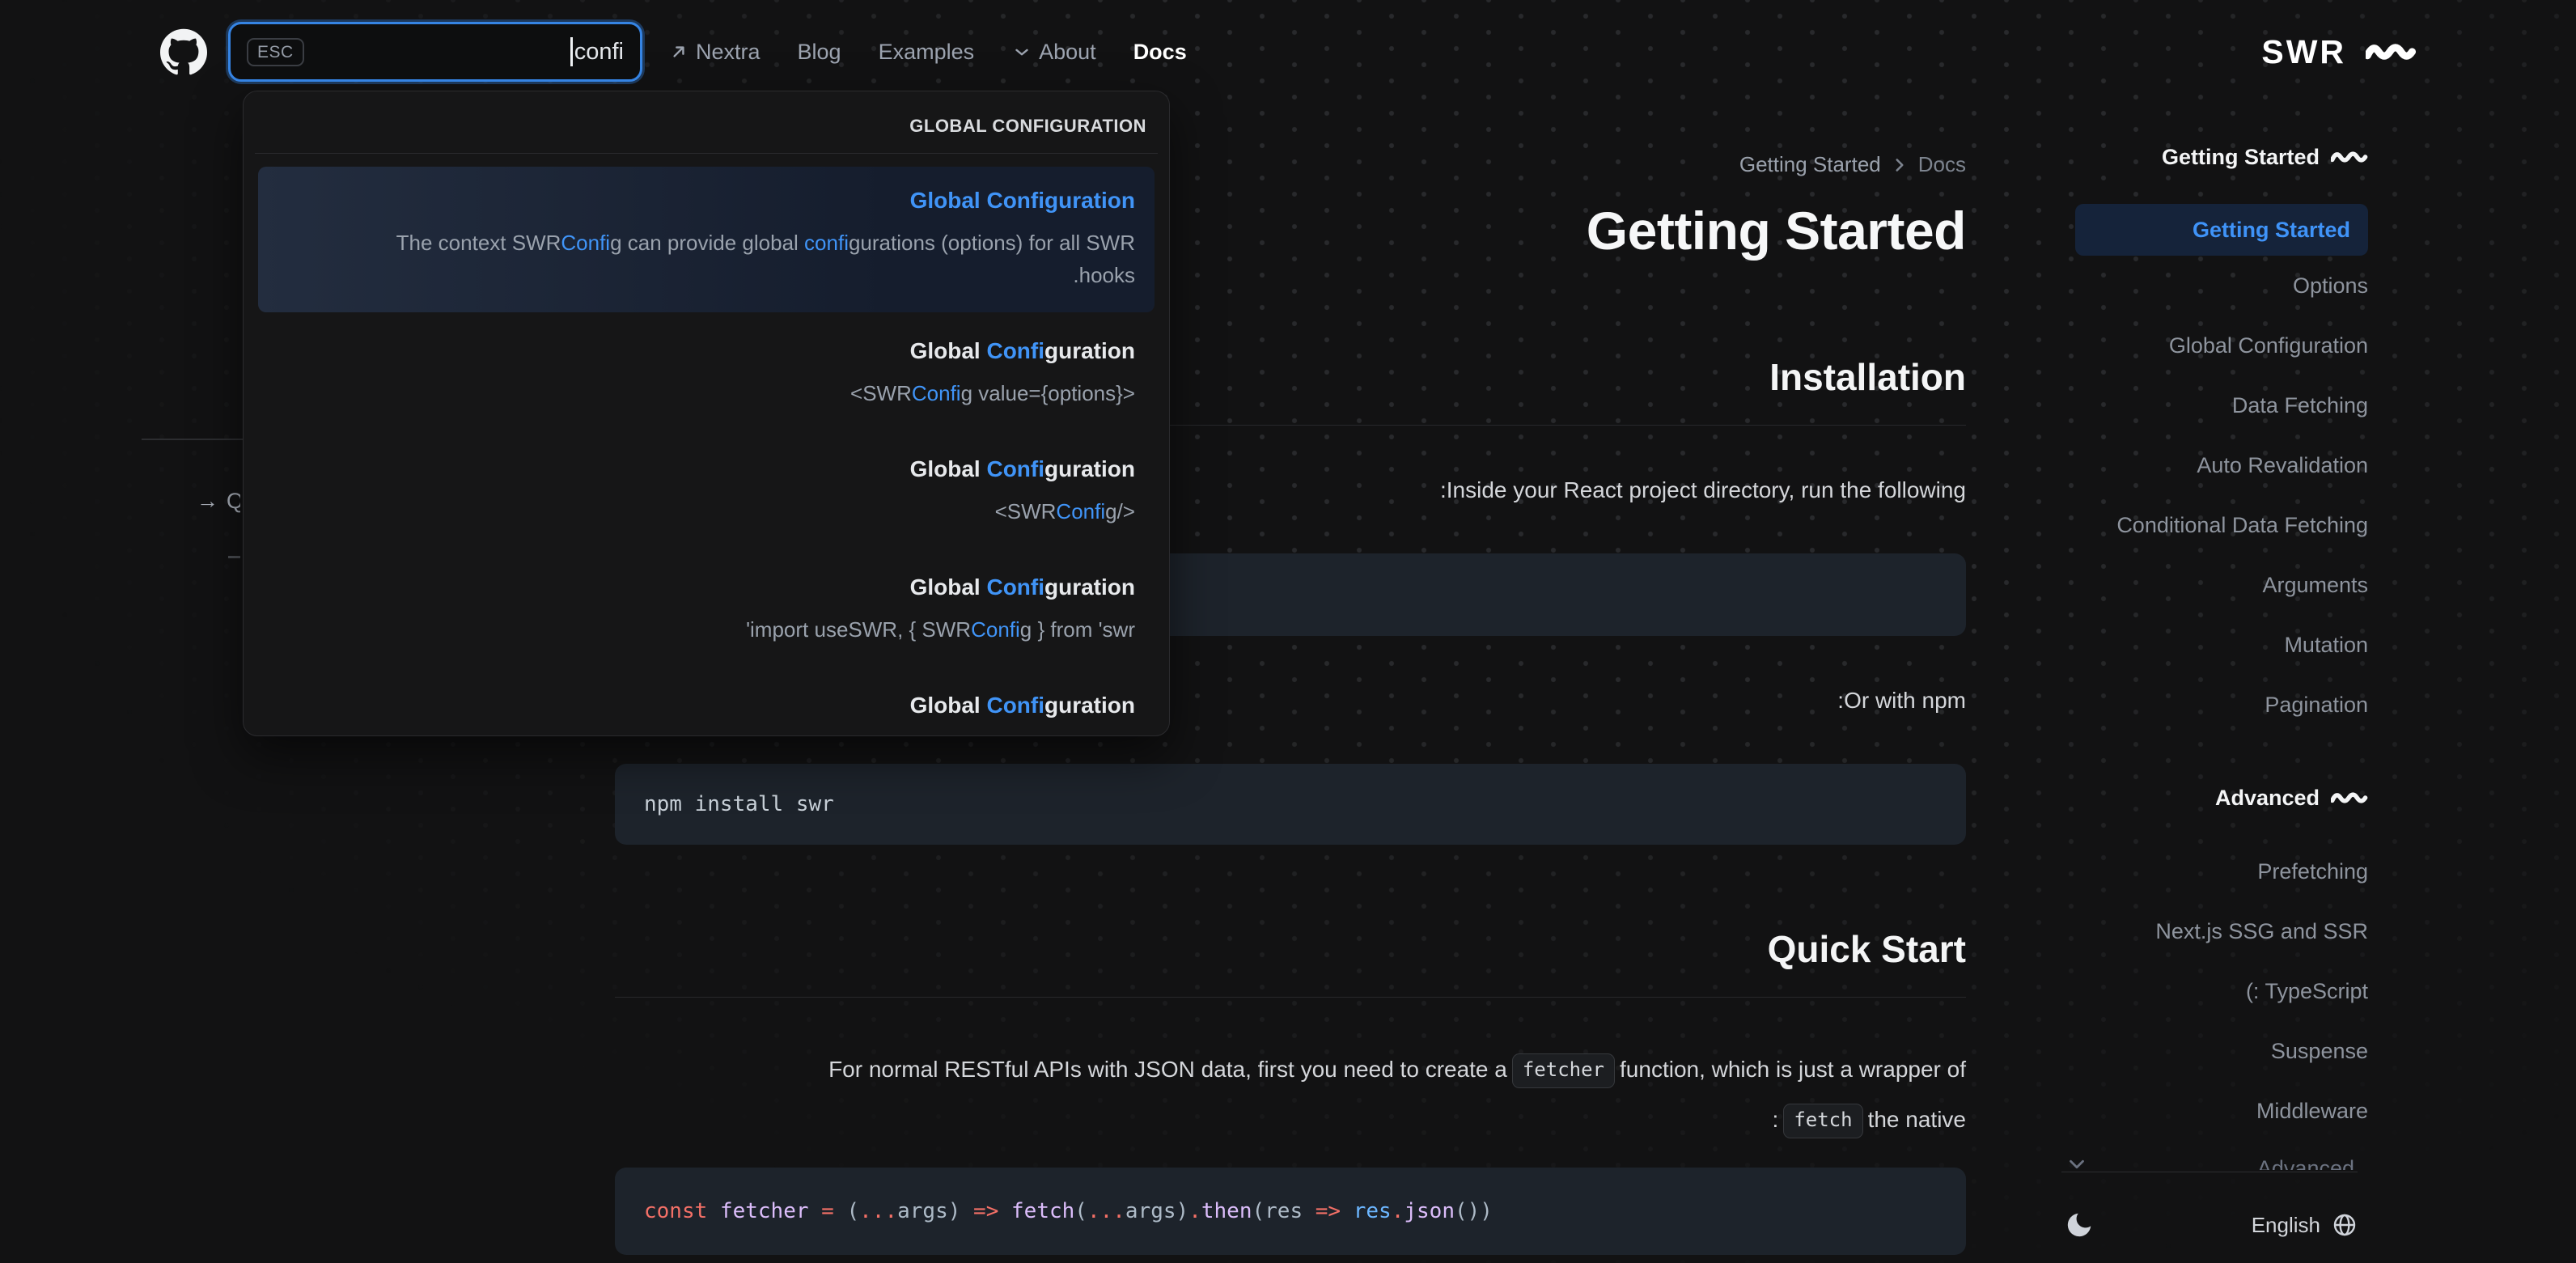  What do you see at coordinates (1775, 1119) in the screenshot?
I see `qs-text-3: :` at bounding box center [1775, 1119].